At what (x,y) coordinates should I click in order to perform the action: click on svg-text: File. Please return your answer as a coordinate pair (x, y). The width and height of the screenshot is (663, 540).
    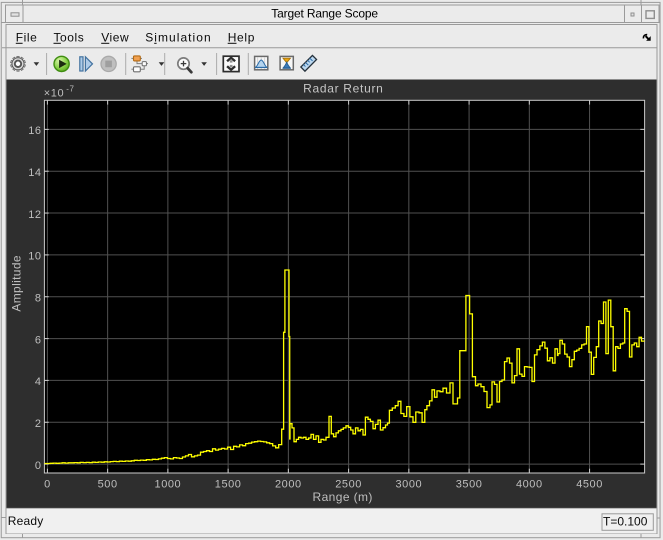
    Looking at the image, I should click on (27, 37).